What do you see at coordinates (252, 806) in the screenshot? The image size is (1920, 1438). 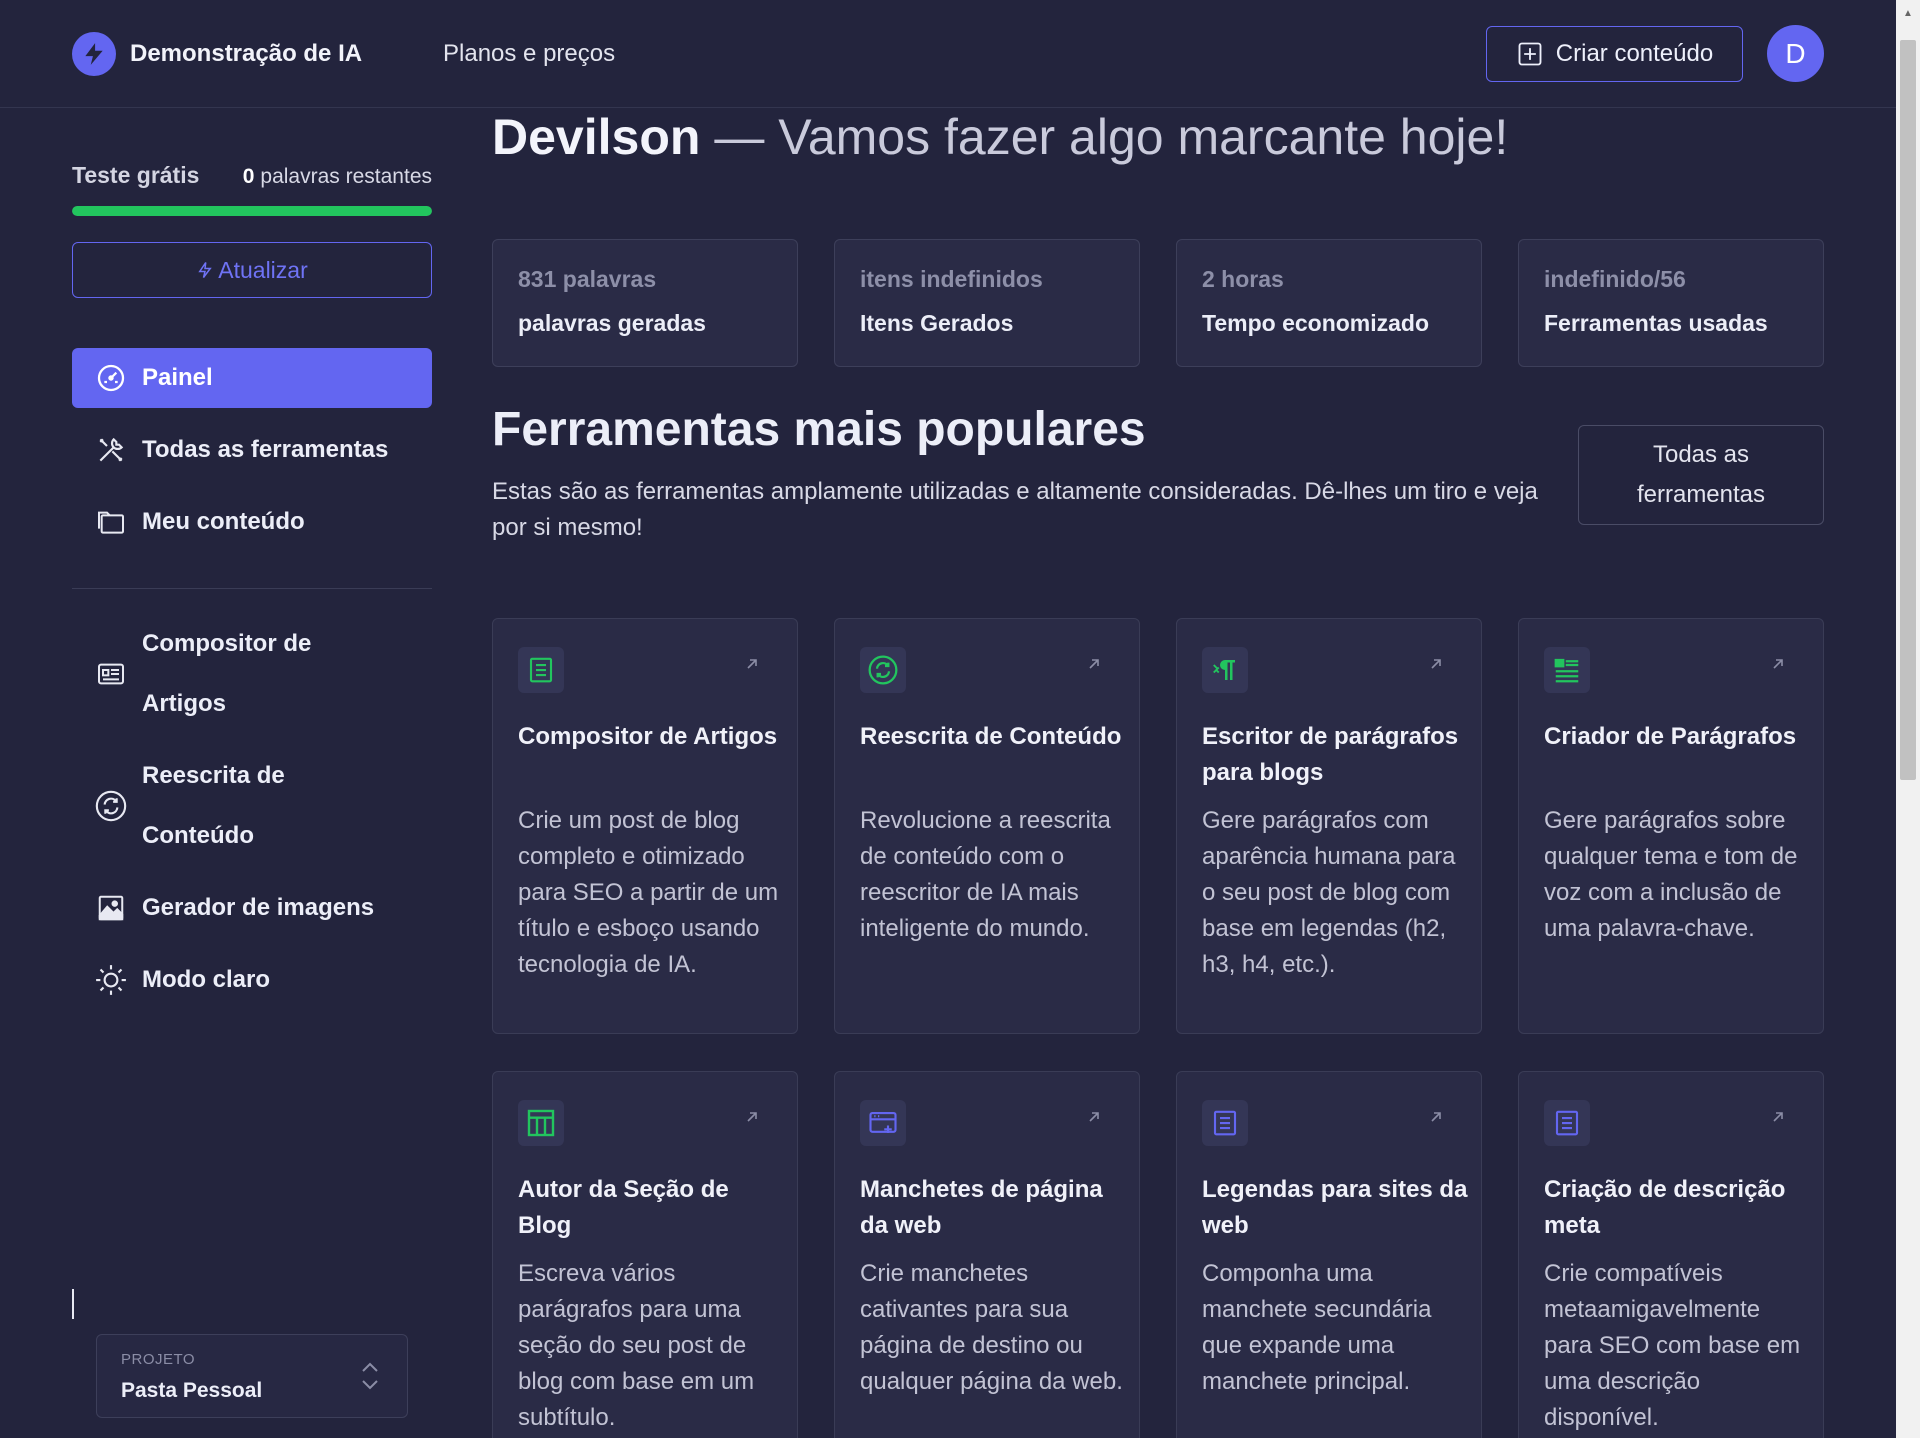 I see `sidebar-item-content-rewriter: Reescrita de Conteúdo` at bounding box center [252, 806].